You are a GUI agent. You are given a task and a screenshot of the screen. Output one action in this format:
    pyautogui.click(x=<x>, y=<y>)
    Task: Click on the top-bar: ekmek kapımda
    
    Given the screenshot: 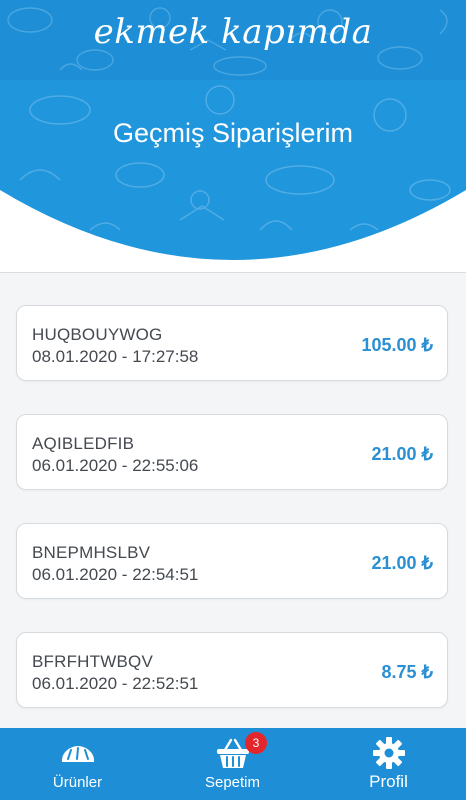 What is the action you would take?
    pyautogui.click(x=233, y=40)
    